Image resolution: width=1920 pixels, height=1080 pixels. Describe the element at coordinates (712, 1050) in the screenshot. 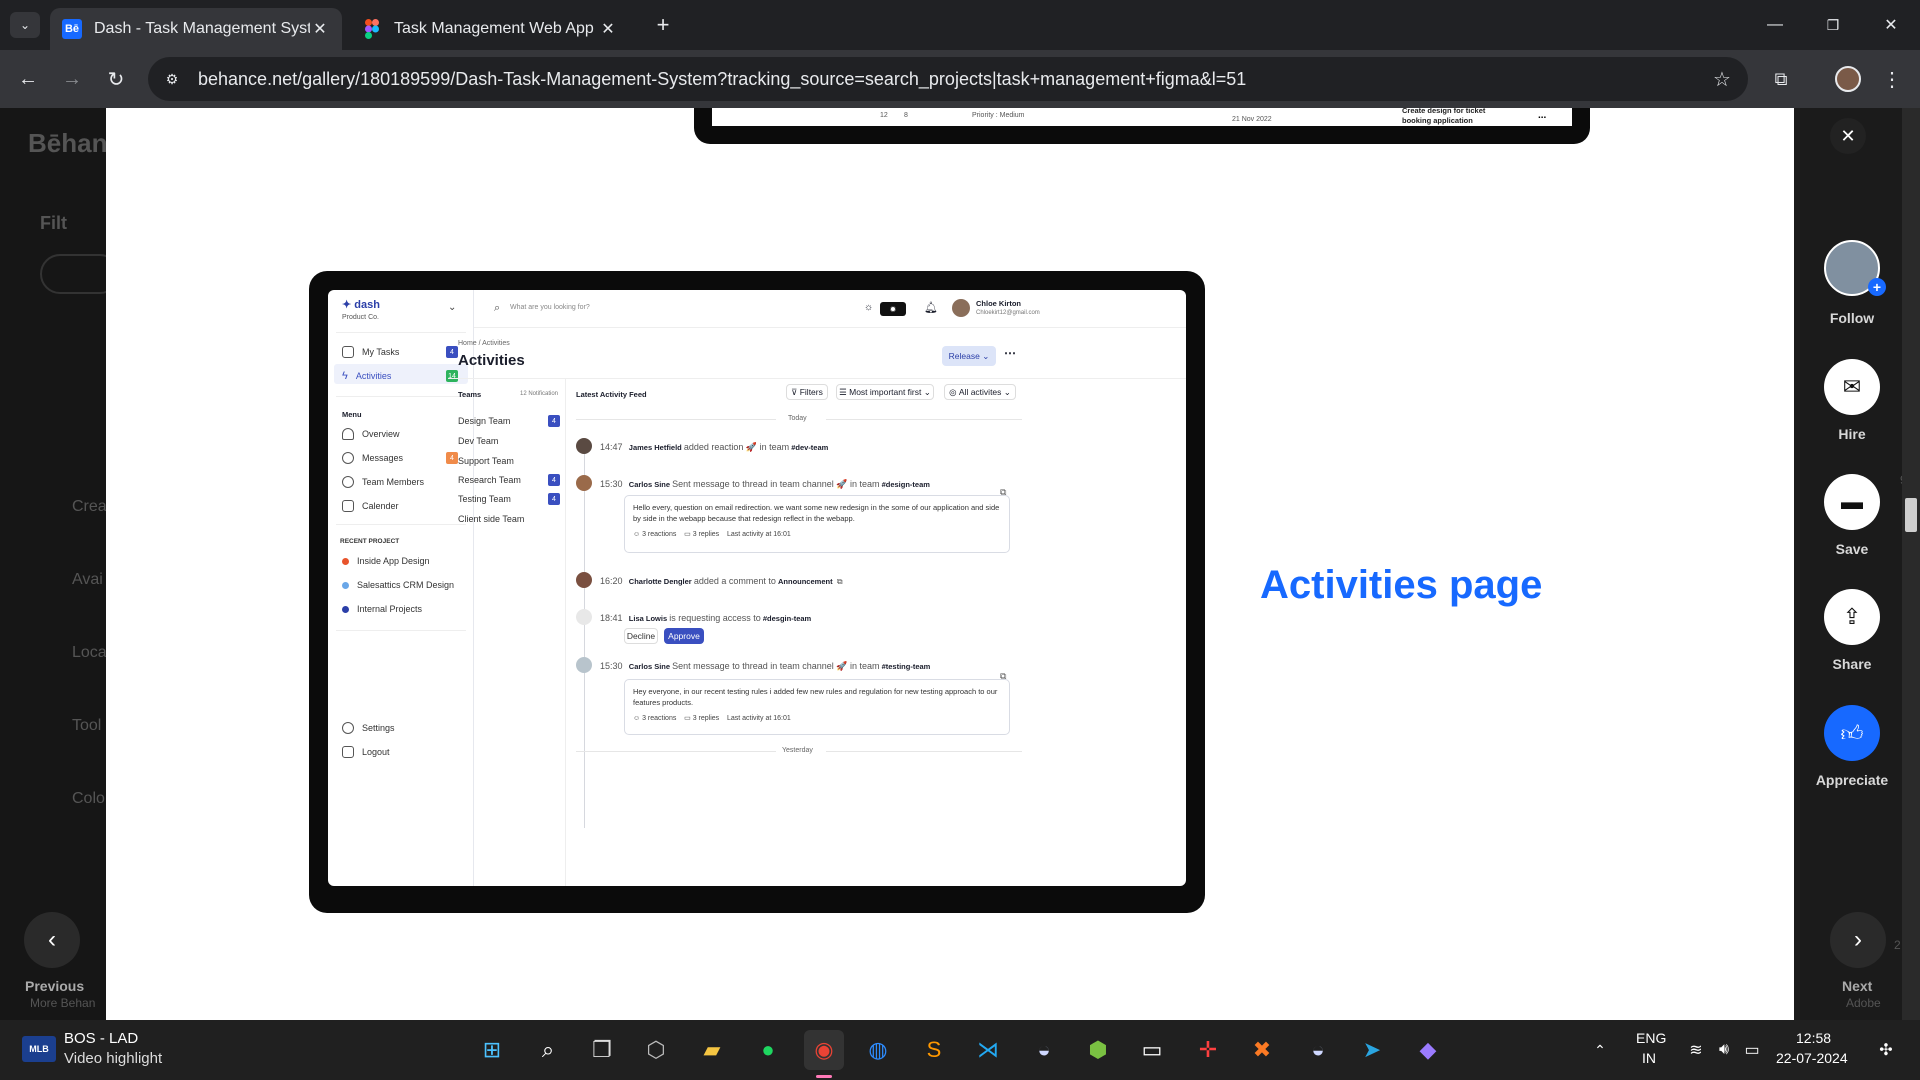

I see `file-explorer-icon: ▰` at that location.